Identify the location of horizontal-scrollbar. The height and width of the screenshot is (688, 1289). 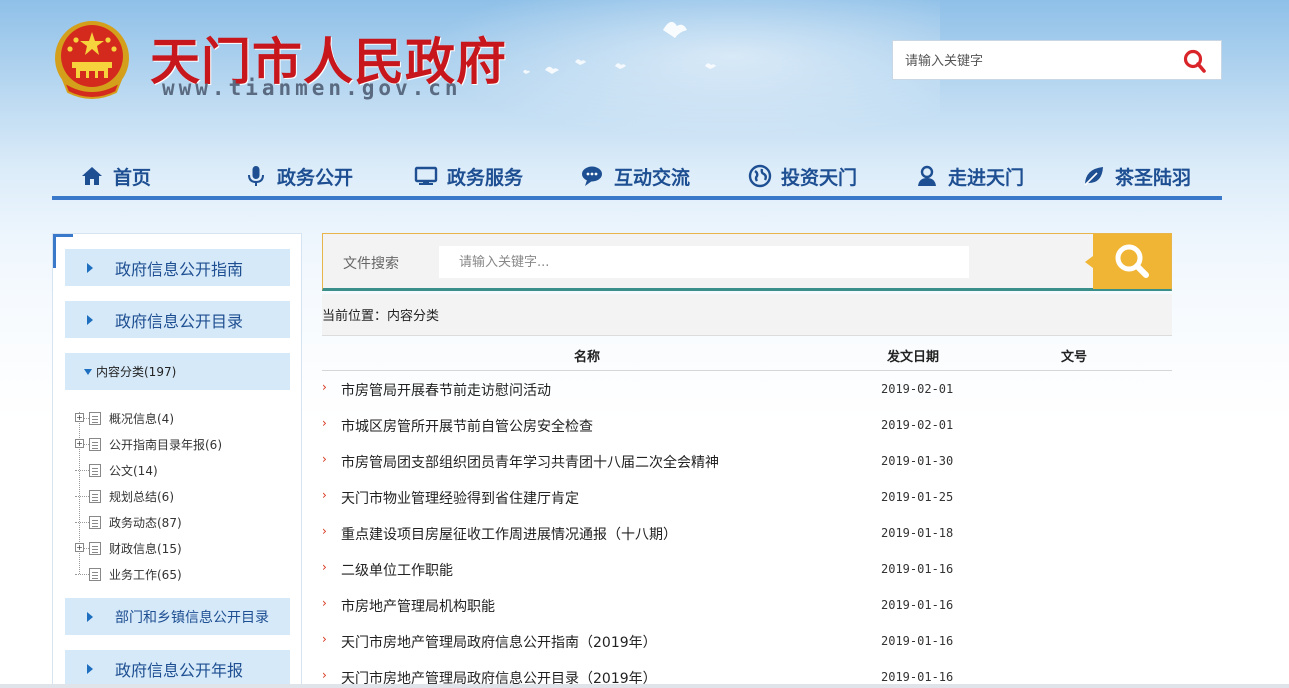
(644, 686).